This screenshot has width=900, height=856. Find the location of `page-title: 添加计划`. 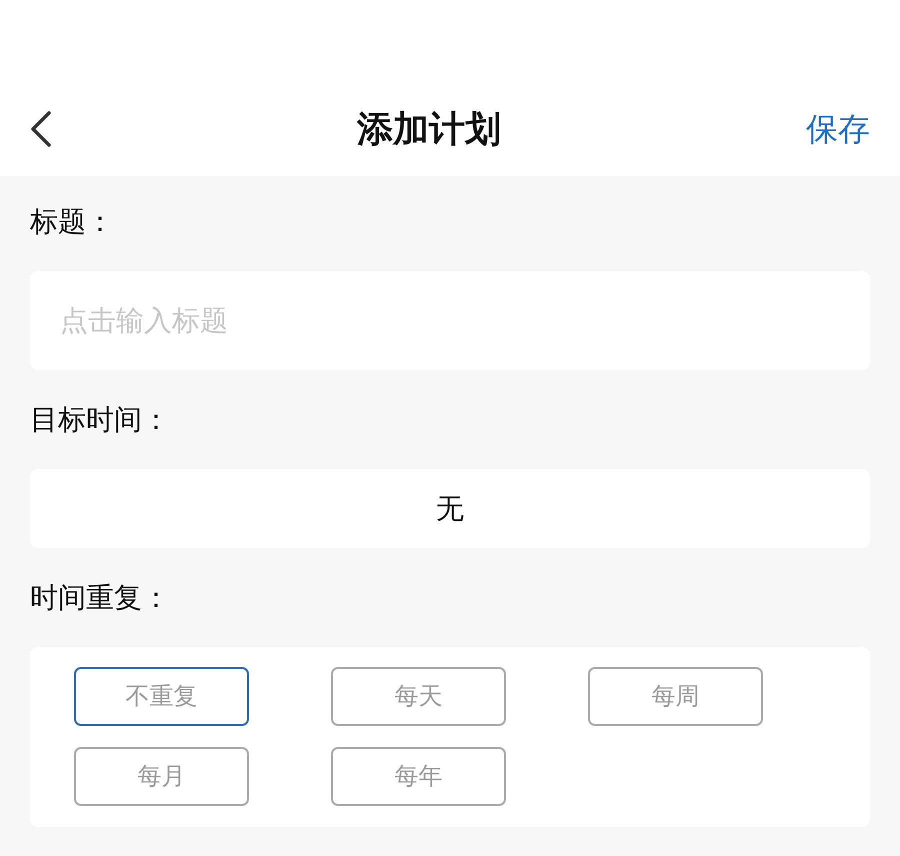

page-title: 添加计划 is located at coordinates (429, 129).